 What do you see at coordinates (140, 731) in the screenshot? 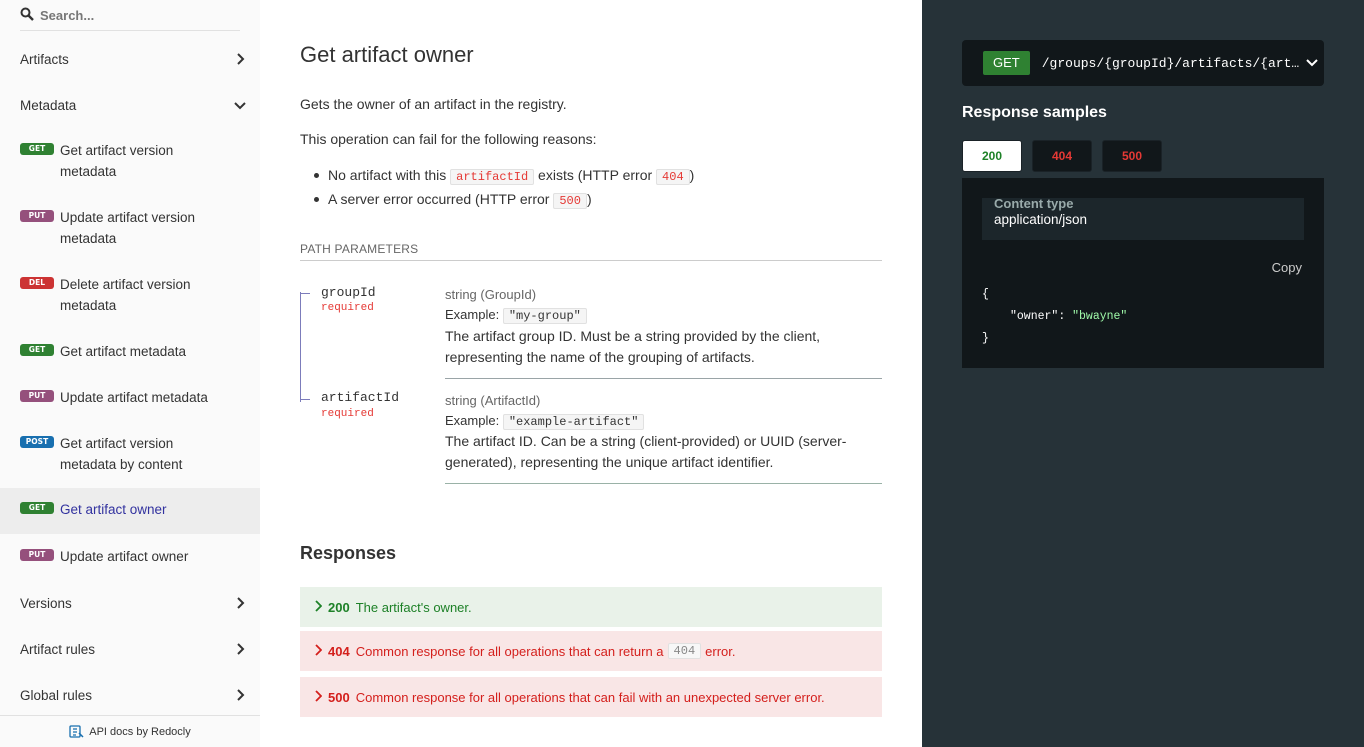
I see `footer-text: API docs by Redocly` at bounding box center [140, 731].